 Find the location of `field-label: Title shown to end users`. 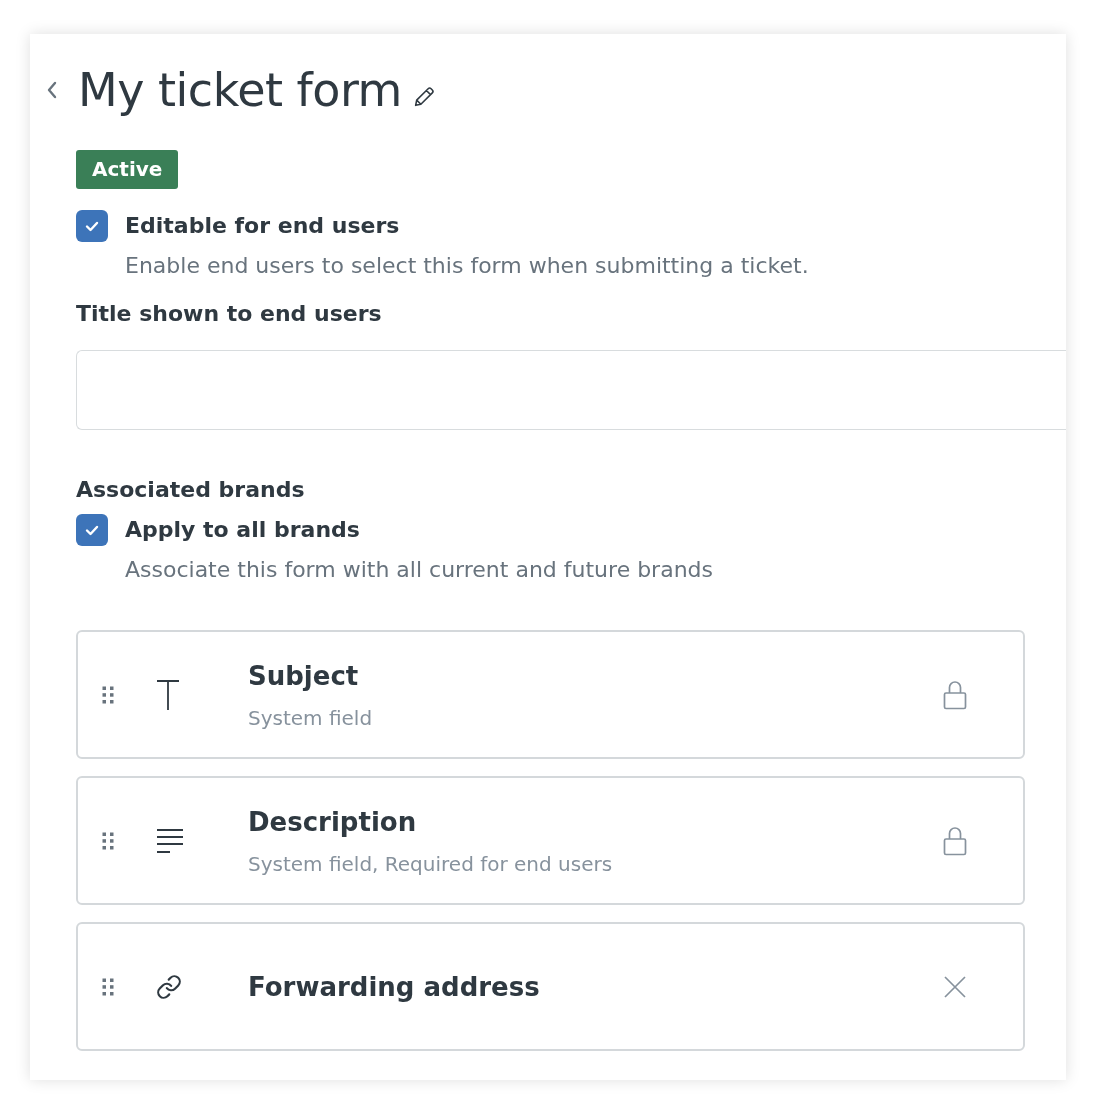

field-label: Title shown to end users is located at coordinates (229, 314).